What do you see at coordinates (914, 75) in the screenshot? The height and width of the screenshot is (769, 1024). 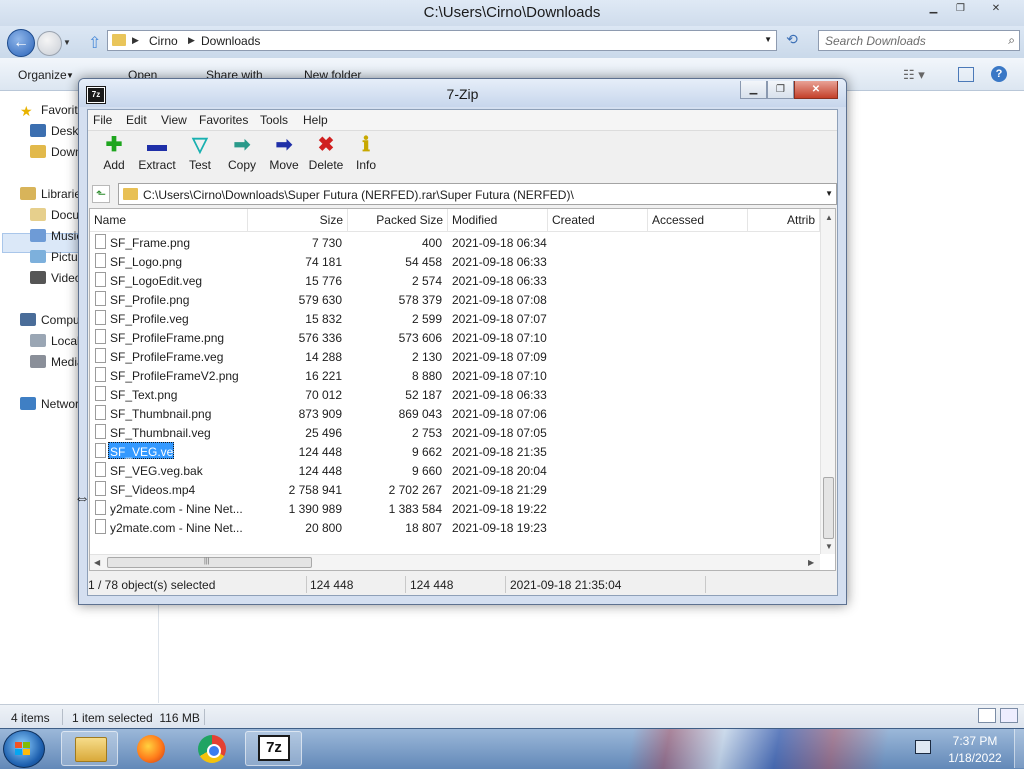 I see `change-view-icon: ☷ ▾` at bounding box center [914, 75].